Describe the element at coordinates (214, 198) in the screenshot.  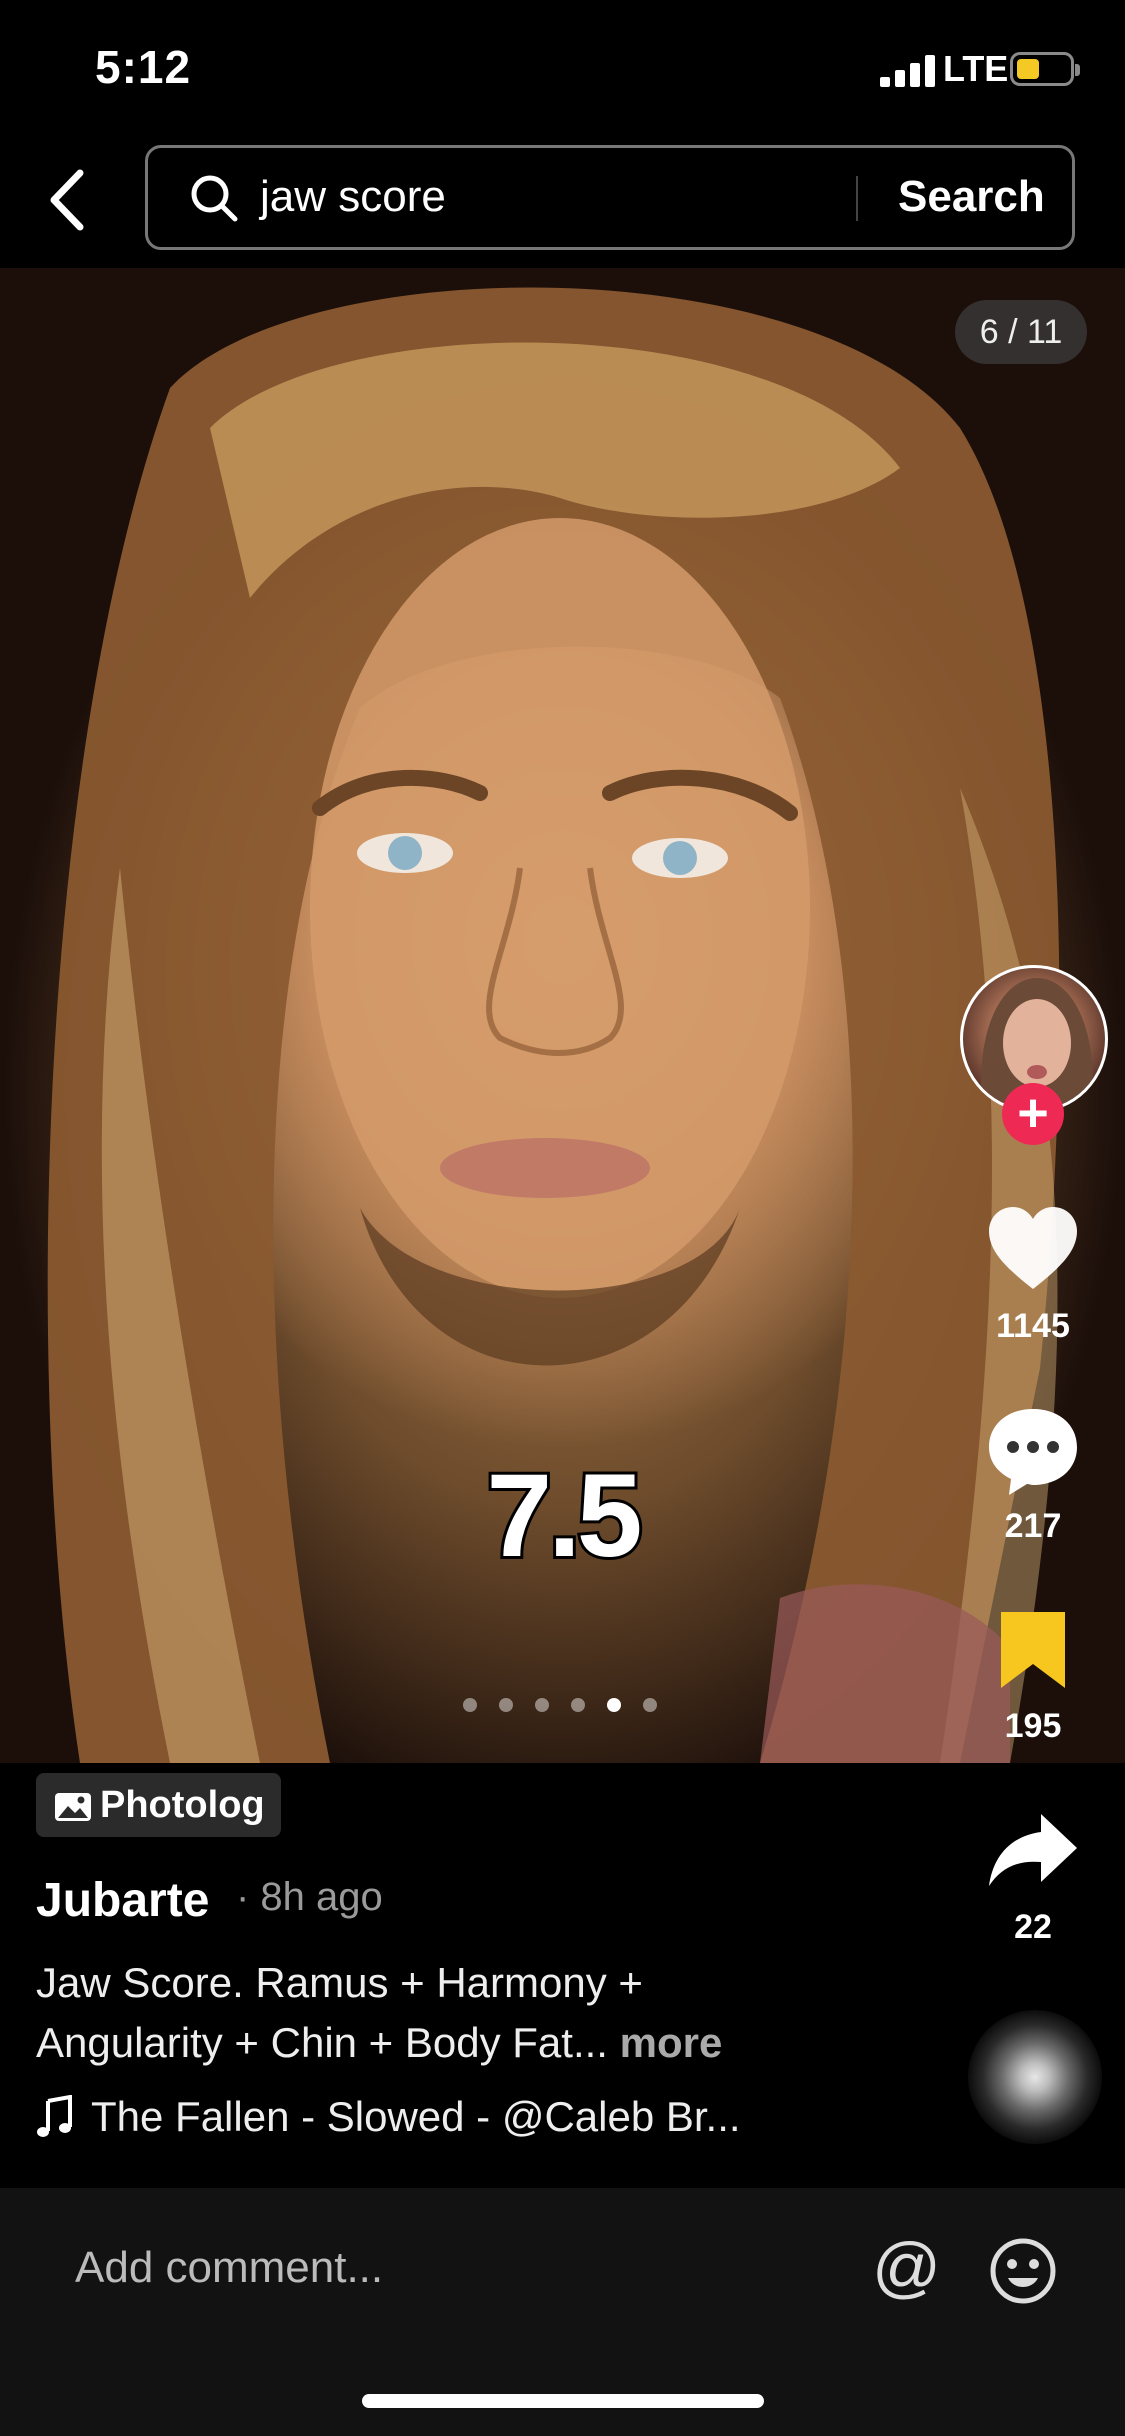
I see `search-icon` at that location.